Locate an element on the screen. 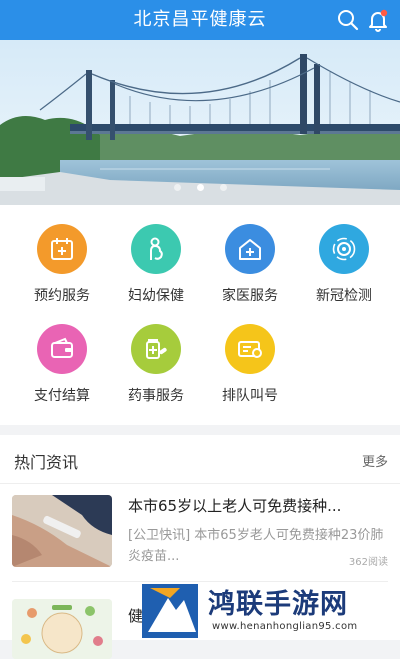 The height and width of the screenshot is (659, 400). home-doctor-icon is located at coordinates (250, 249).